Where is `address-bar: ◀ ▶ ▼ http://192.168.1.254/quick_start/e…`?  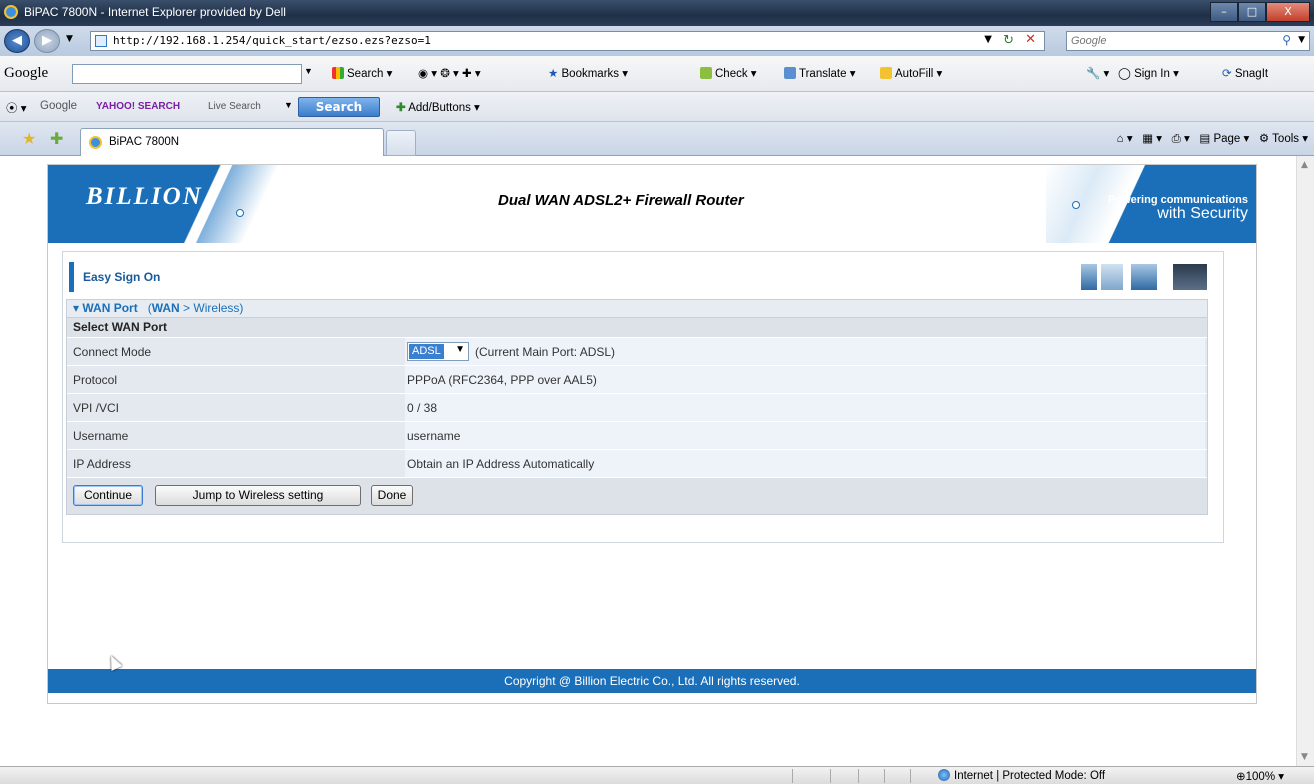 address-bar: ◀ ▶ ▼ http://192.168.1.254/quick_start/e… is located at coordinates (657, 41).